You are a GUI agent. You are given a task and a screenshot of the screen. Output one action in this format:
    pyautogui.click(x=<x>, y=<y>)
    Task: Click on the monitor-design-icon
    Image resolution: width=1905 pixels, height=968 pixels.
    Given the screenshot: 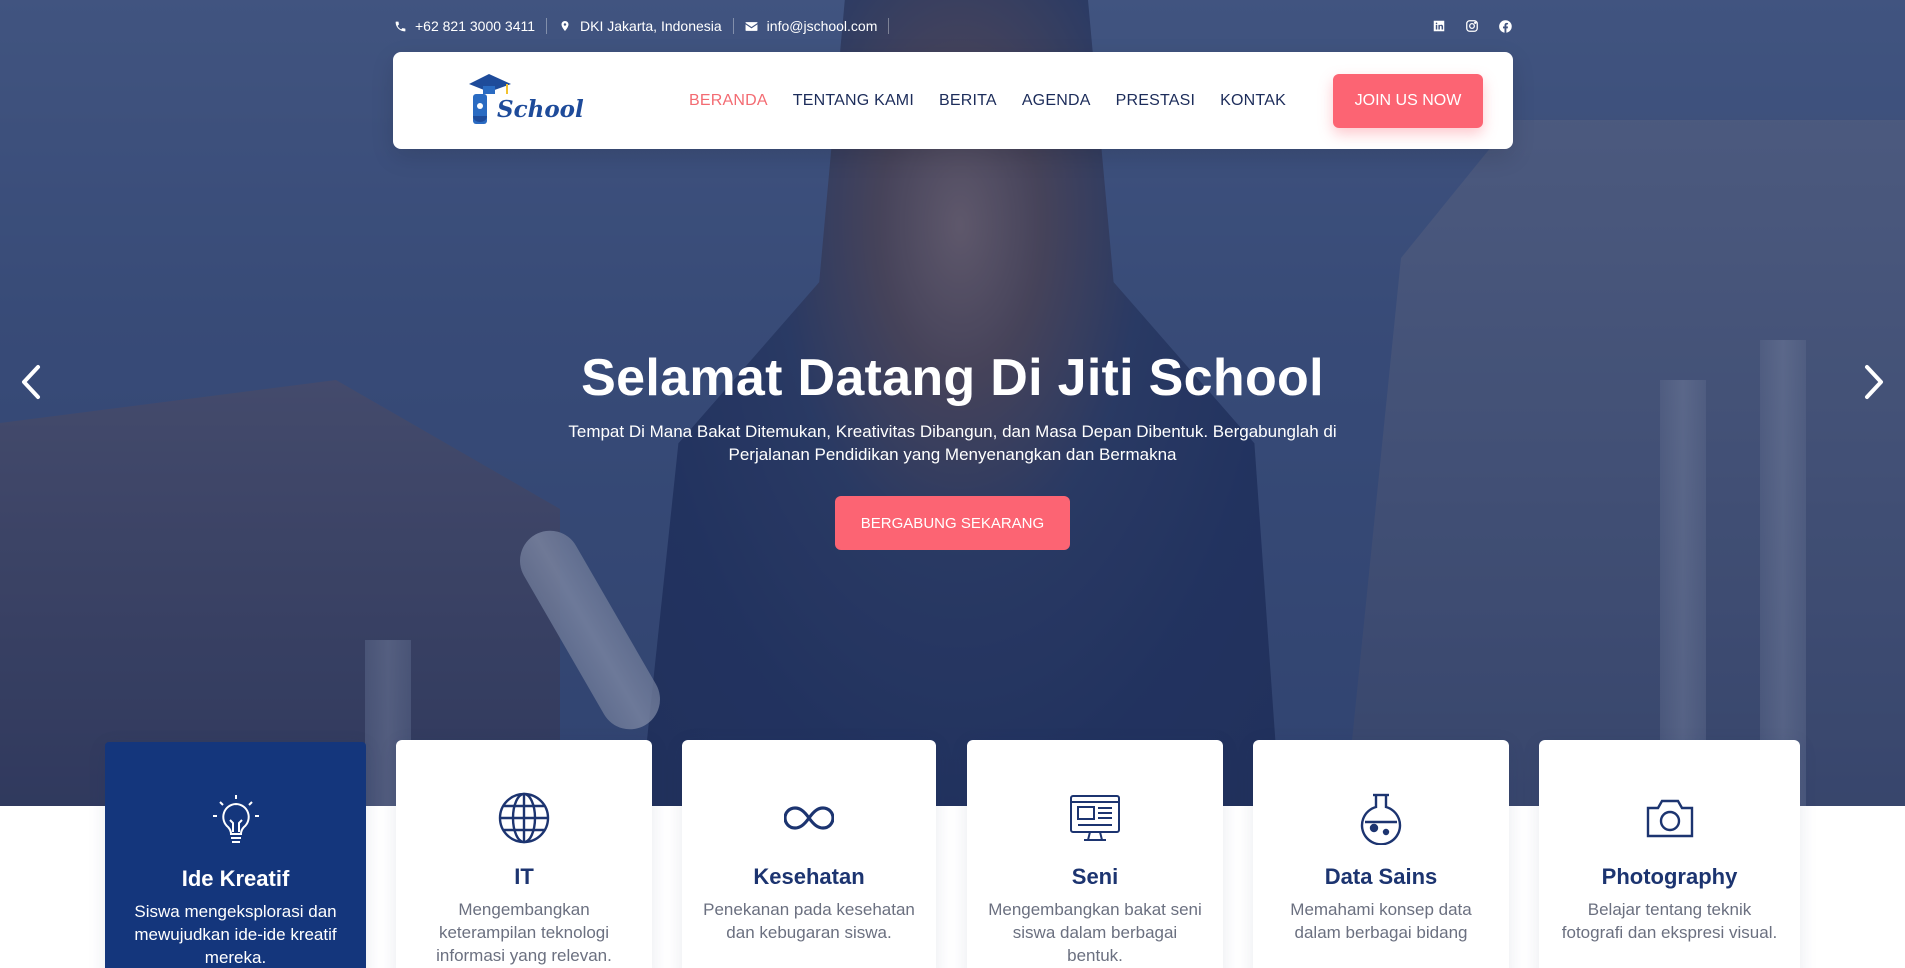 What is the action you would take?
    pyautogui.click(x=1095, y=818)
    